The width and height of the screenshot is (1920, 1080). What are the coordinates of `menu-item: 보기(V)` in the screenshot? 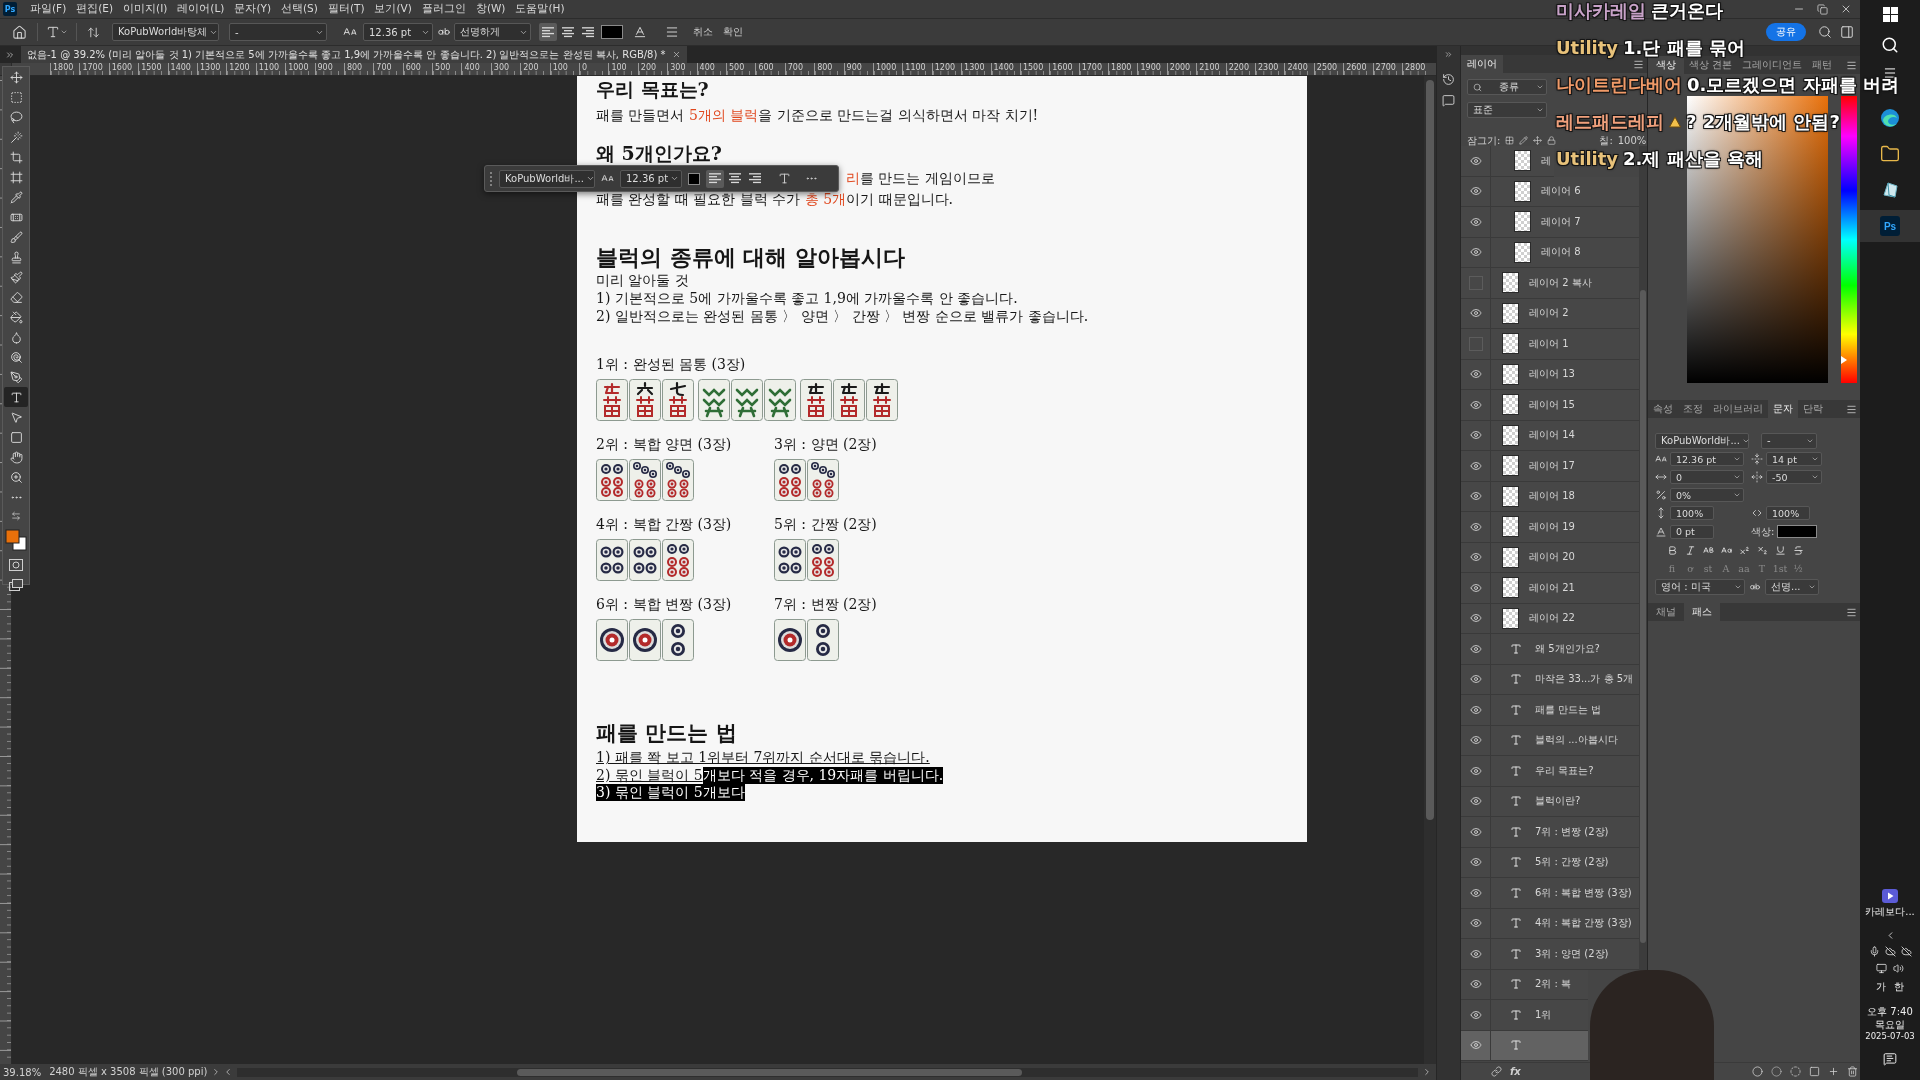 It's located at (393, 9).